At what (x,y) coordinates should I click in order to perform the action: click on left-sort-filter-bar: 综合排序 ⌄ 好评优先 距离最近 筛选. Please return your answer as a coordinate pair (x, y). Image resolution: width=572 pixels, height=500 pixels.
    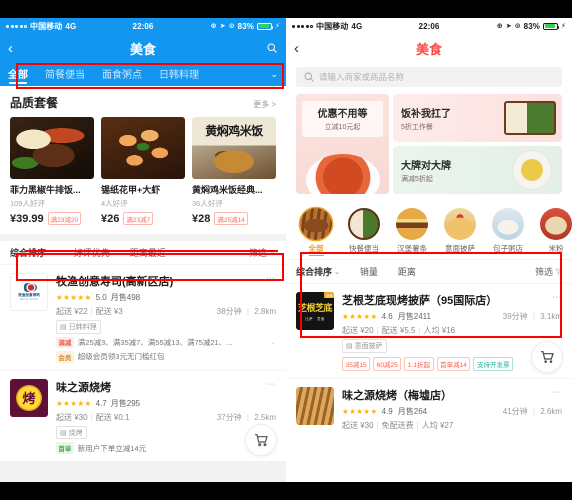
    Looking at the image, I should click on (143, 252).